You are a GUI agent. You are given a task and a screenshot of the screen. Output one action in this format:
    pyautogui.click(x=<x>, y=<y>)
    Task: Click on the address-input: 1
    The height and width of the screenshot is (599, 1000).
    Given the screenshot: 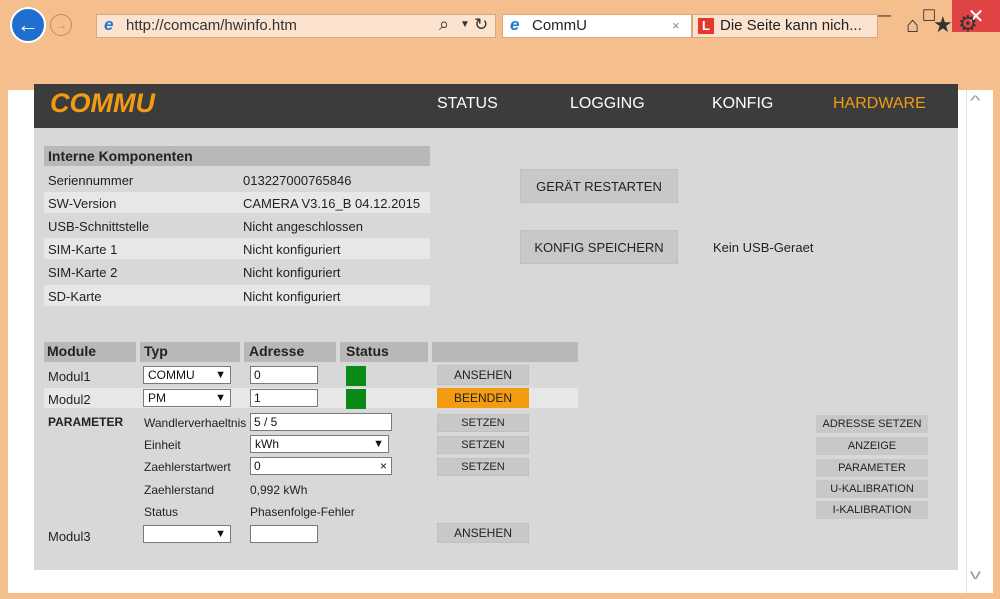 What is the action you would take?
    pyautogui.click(x=284, y=398)
    